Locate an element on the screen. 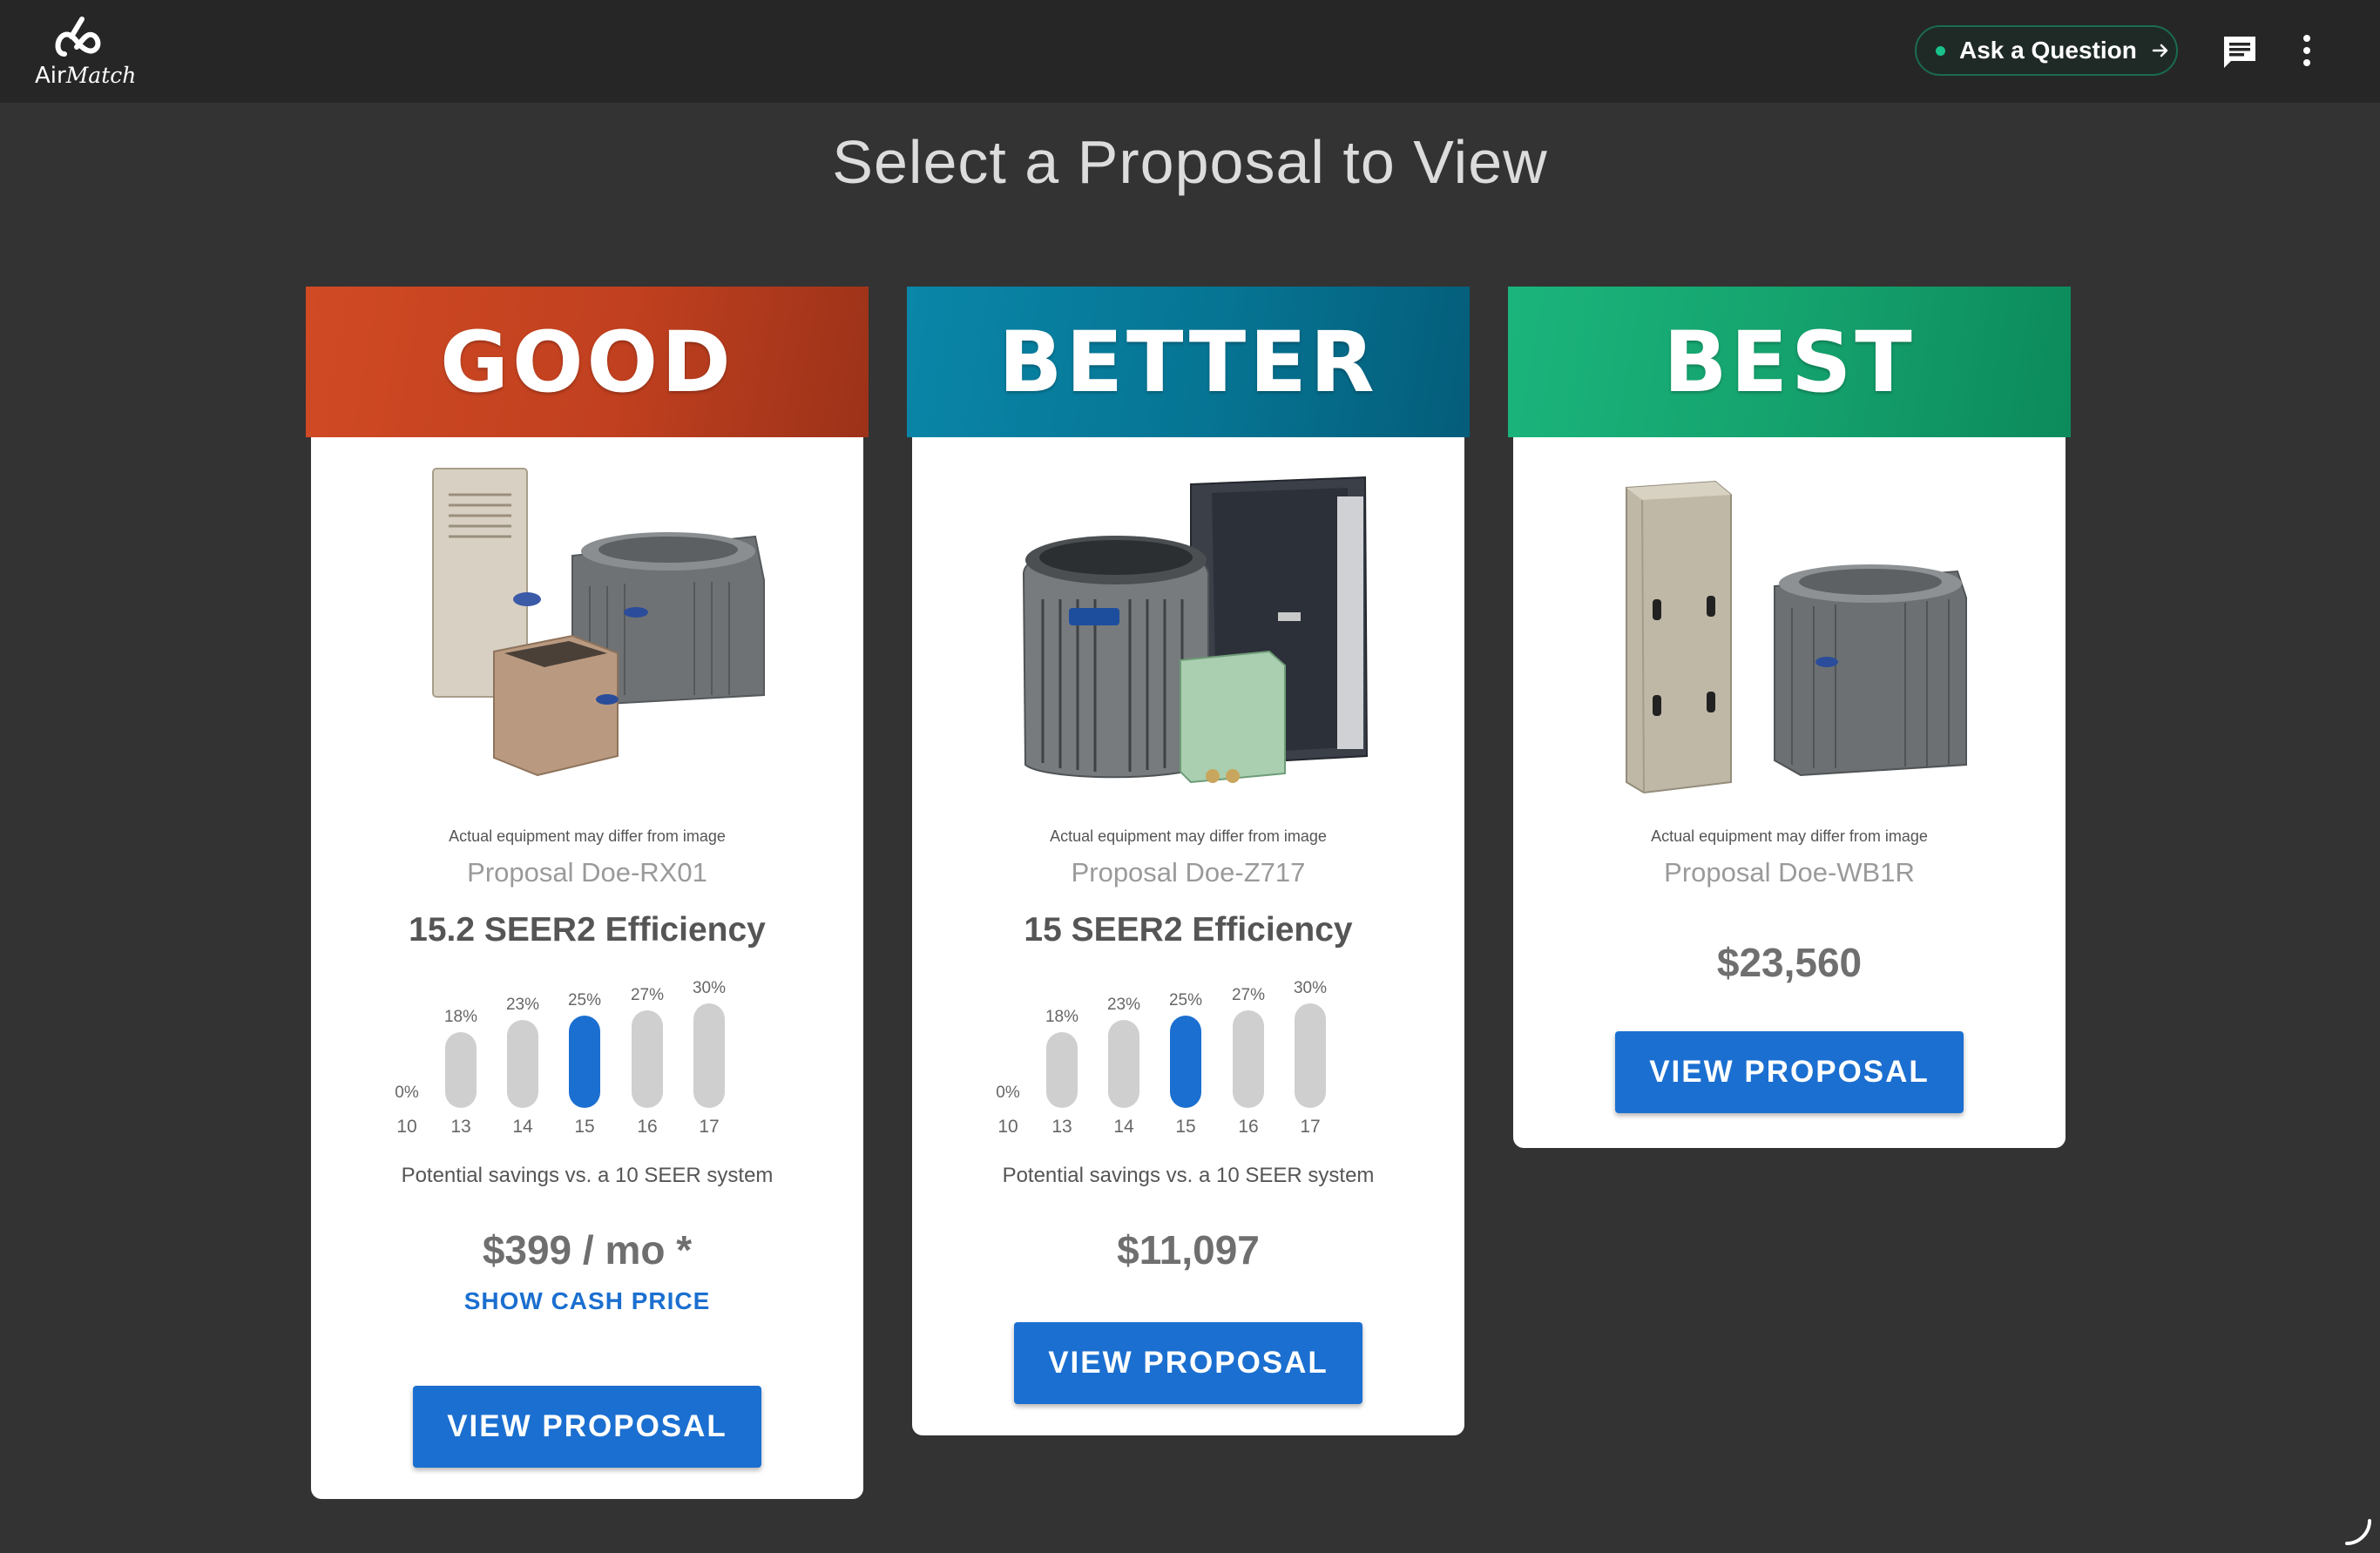 This screenshot has height=1553, width=2380. show-cash-price-link: SHOW CASH PRICE is located at coordinates (587, 1301).